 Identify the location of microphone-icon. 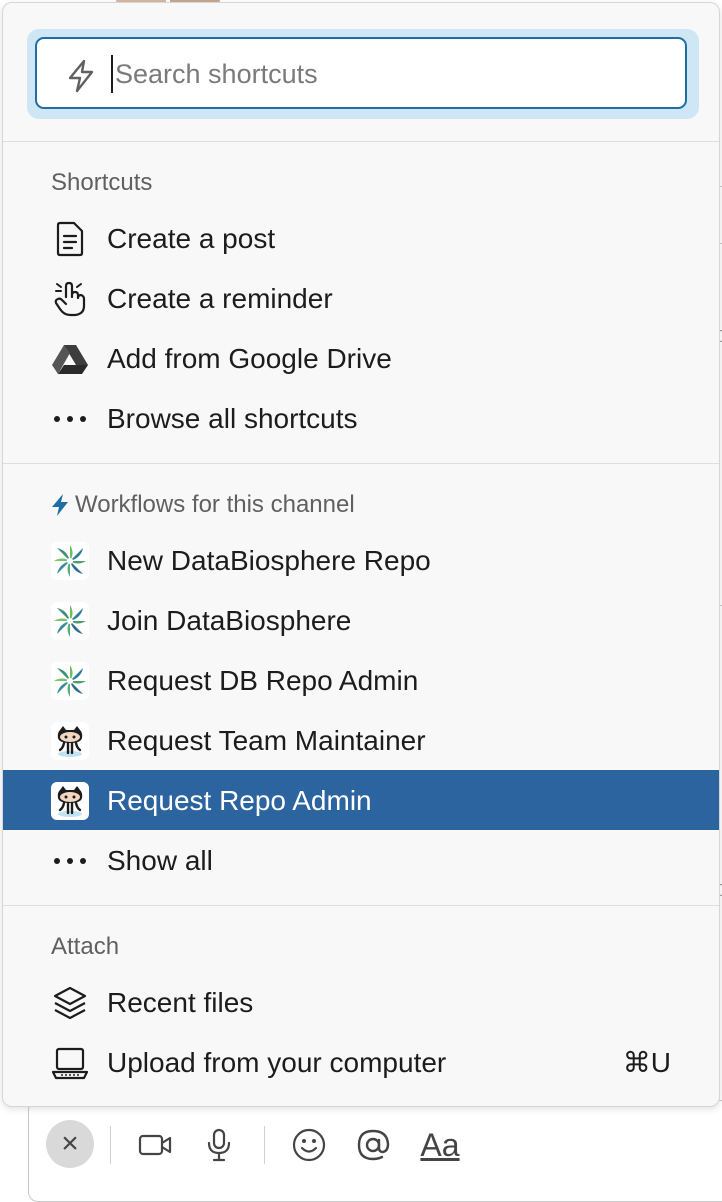
(219, 1145).